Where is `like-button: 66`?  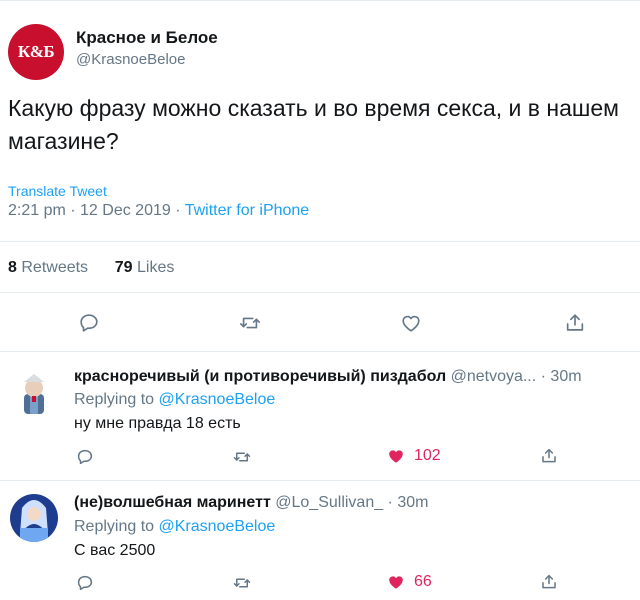 like-button: 66 is located at coordinates (409, 582).